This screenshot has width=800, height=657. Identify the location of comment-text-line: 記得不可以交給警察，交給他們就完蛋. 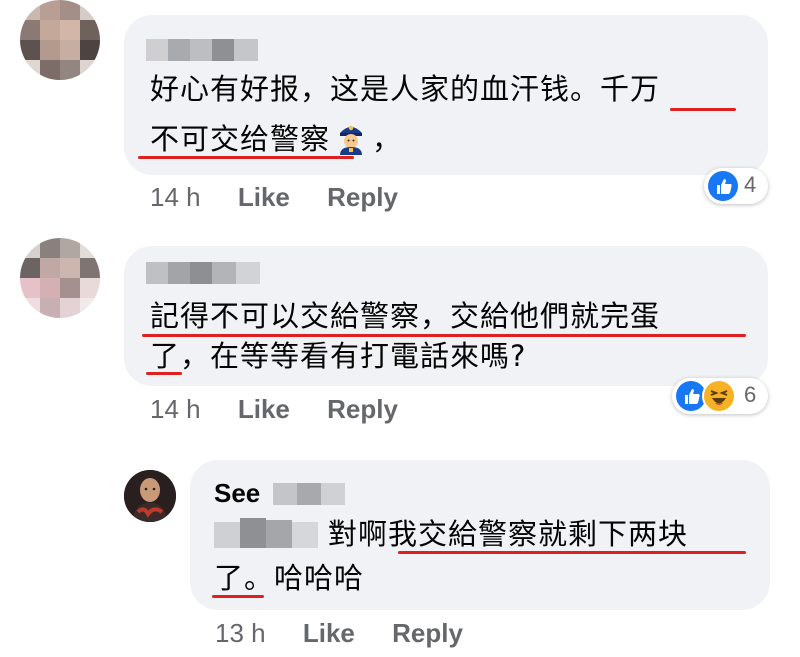
(405, 316).